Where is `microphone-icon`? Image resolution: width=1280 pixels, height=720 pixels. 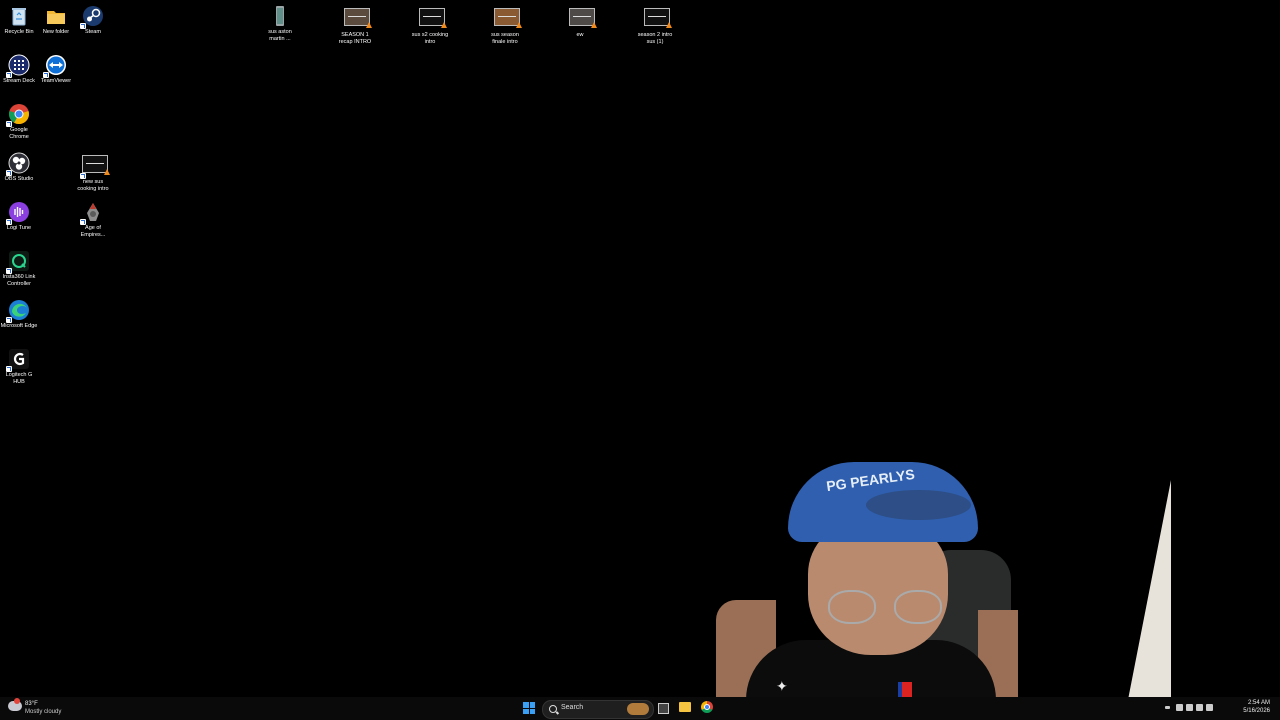 microphone-icon is located at coordinates (1179, 707).